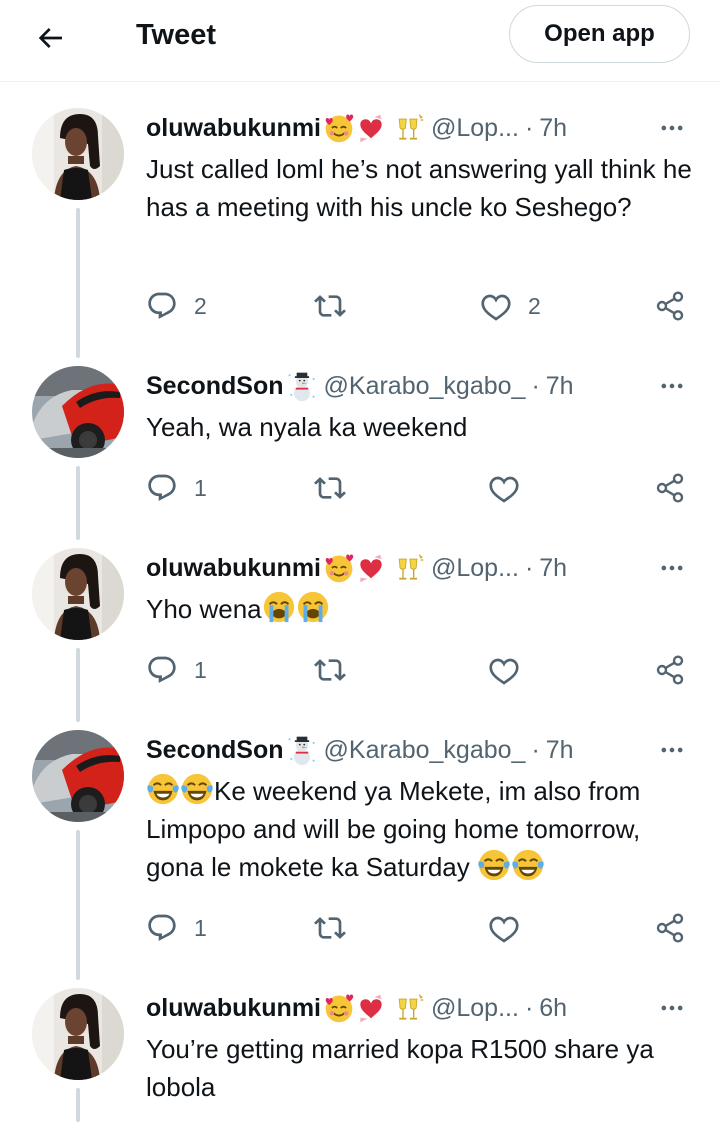  Describe the element at coordinates (200, 305) in the screenshot. I see `reply-count: 2` at that location.